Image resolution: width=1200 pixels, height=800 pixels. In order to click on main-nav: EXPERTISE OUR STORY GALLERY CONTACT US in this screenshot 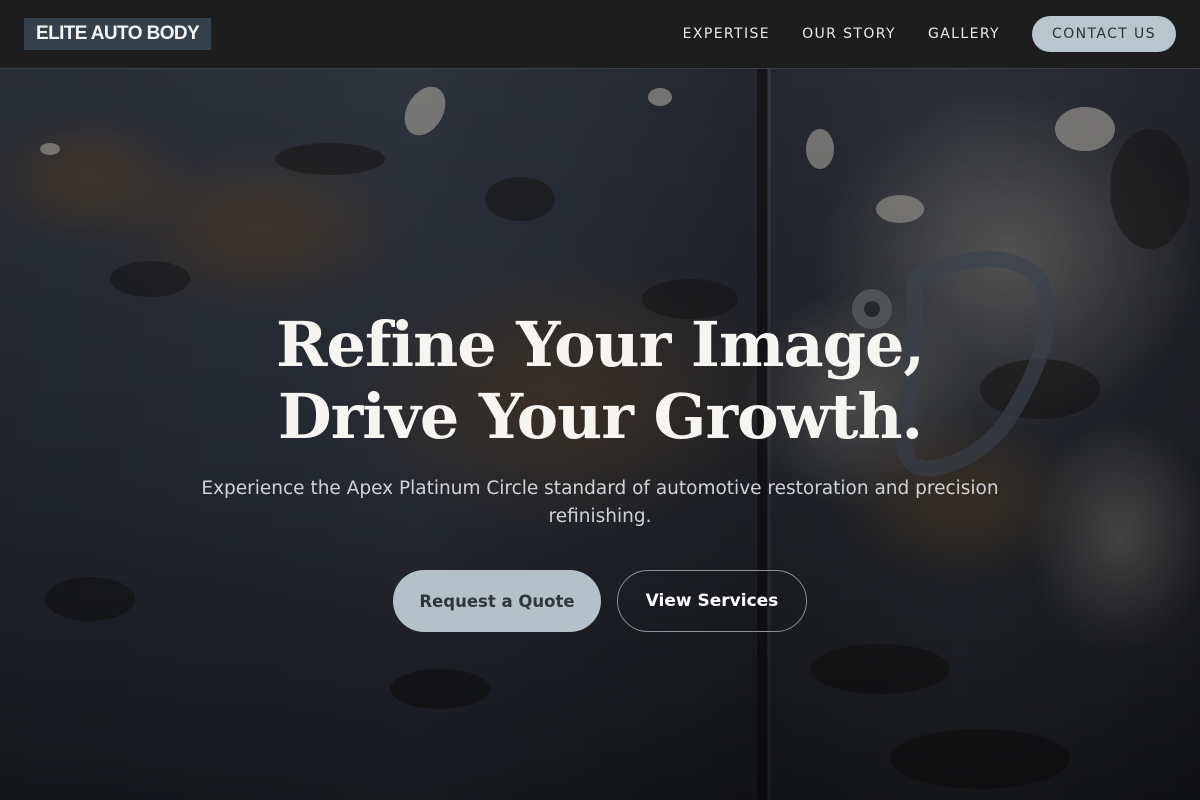, I will do `click(929, 34)`.